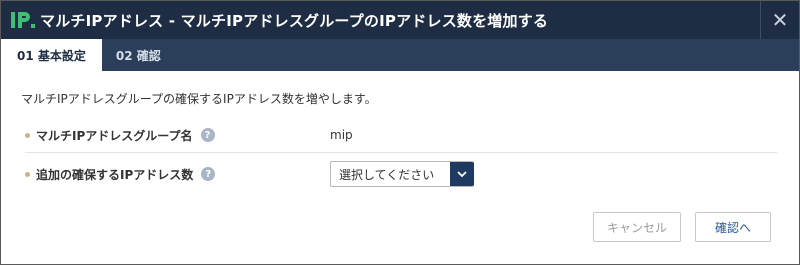  Describe the element at coordinates (733, 227) in the screenshot. I see `confirm-button: 確認へ` at that location.